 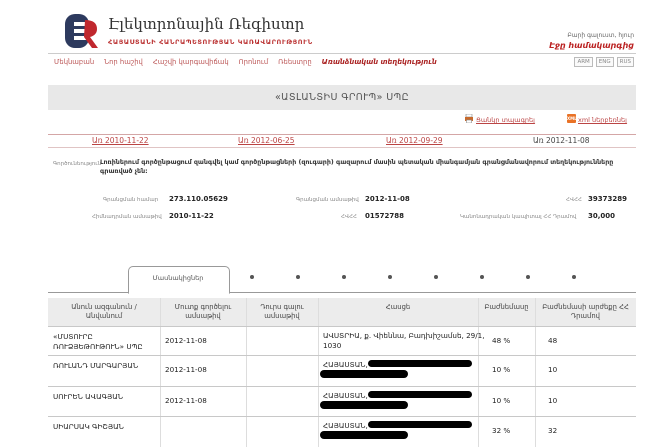 I want to click on brand-title: Էլեկտրոնային Ռեգիստր, so click(x=206, y=24).